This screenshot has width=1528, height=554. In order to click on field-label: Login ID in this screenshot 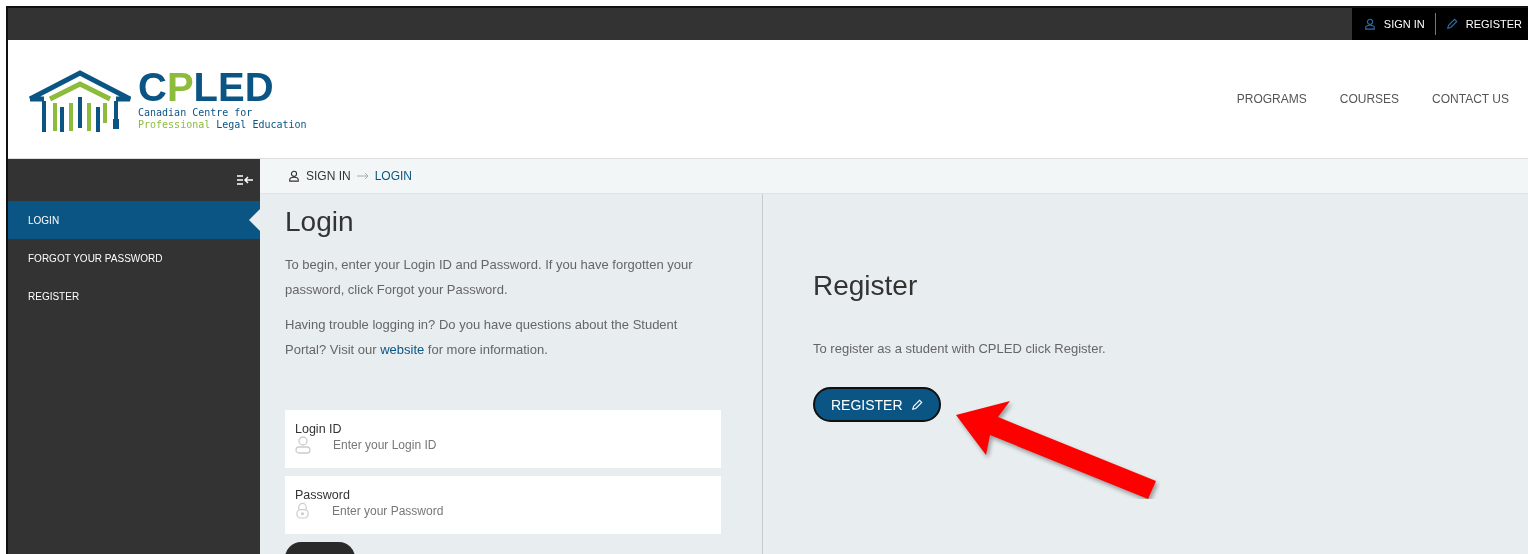, I will do `click(319, 429)`.